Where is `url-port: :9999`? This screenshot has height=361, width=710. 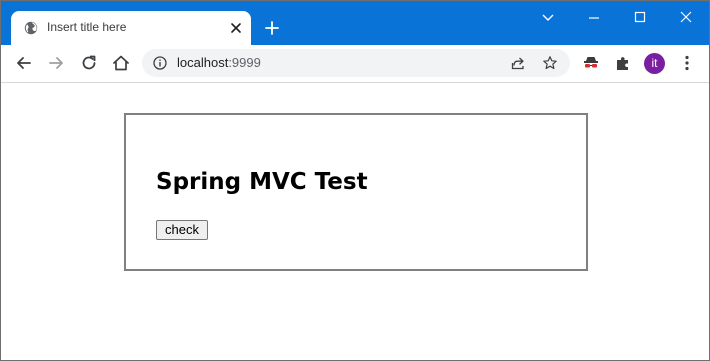
url-port: :9999 is located at coordinates (244, 62).